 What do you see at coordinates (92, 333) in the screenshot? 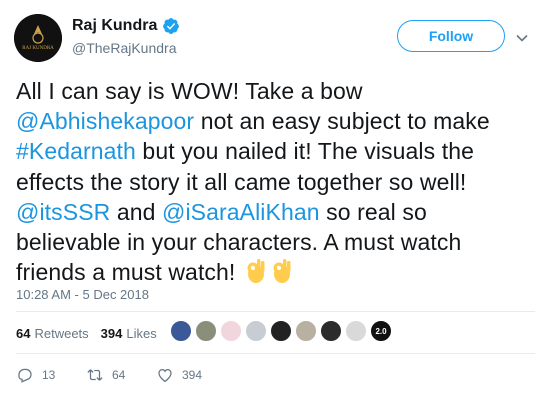
I see `tweet-stats: 64 Retweets 394 Likes` at bounding box center [92, 333].